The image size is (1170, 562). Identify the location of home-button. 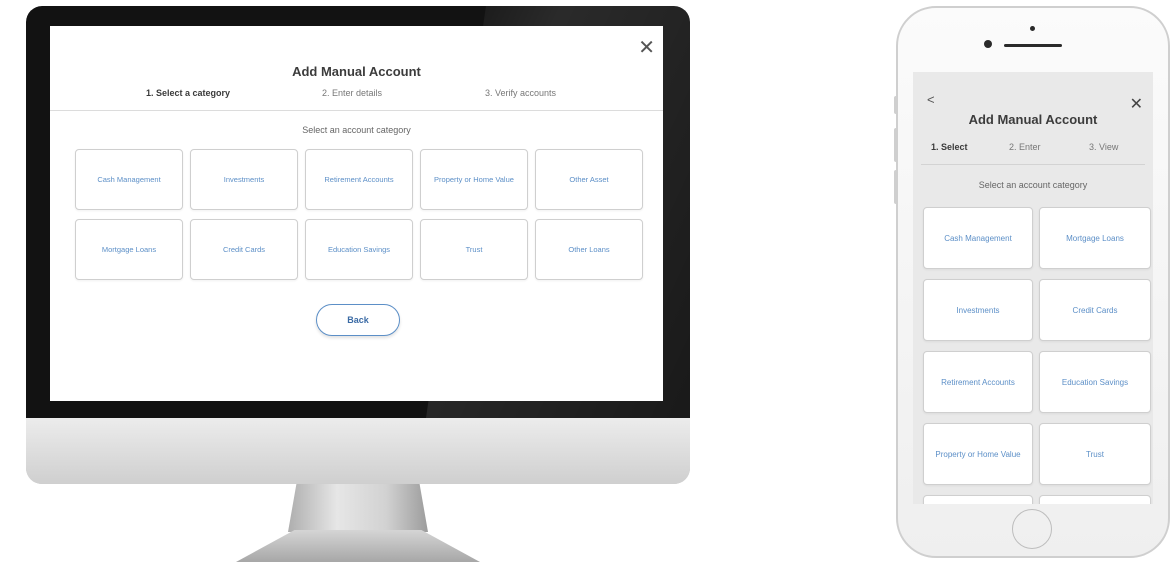
(1032, 529).